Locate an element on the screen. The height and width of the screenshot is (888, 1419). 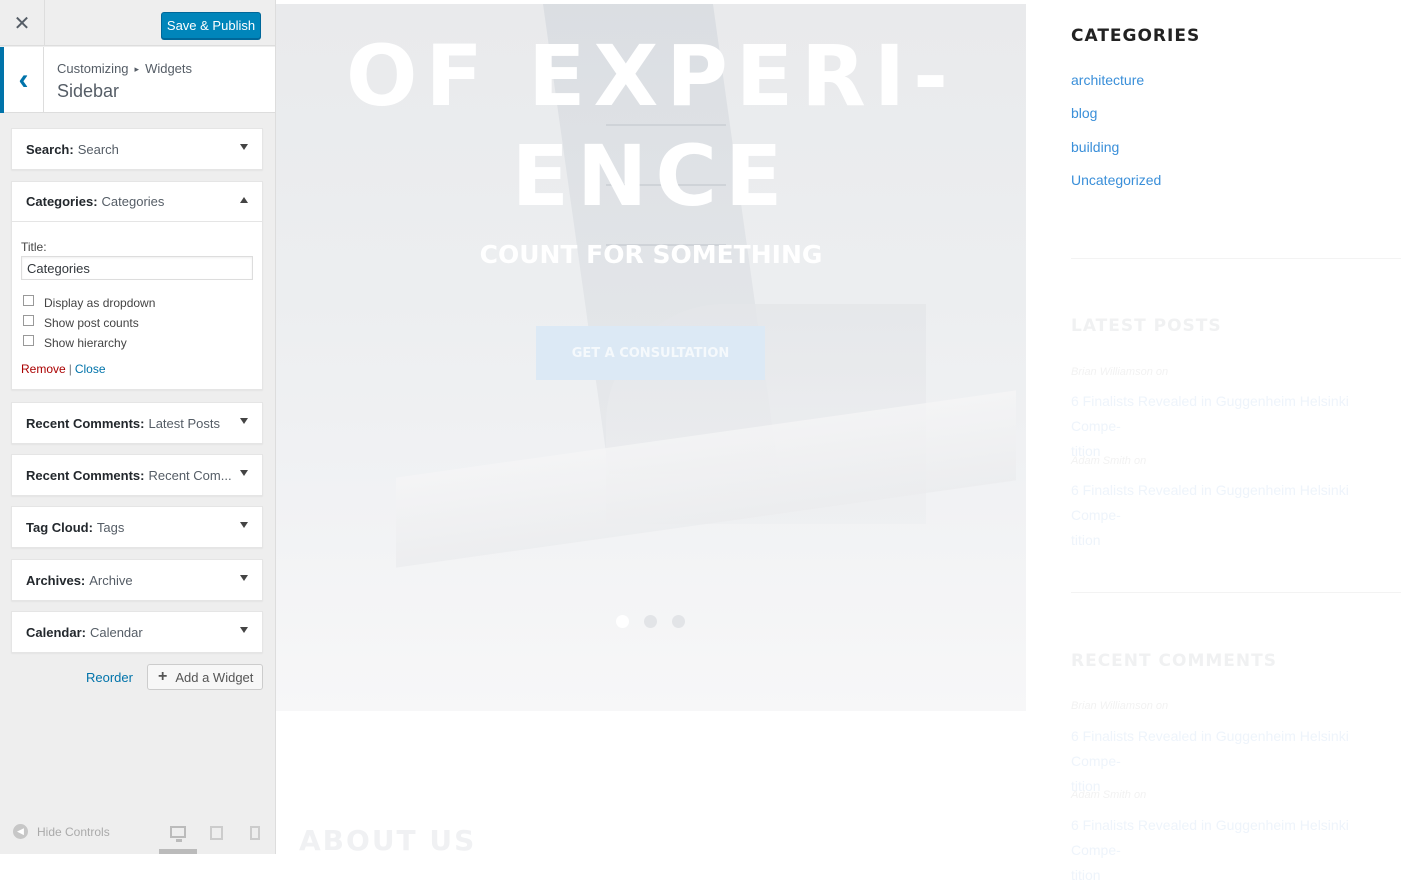
breadcrumb-customizing: Customizing is located at coordinates (93, 68).